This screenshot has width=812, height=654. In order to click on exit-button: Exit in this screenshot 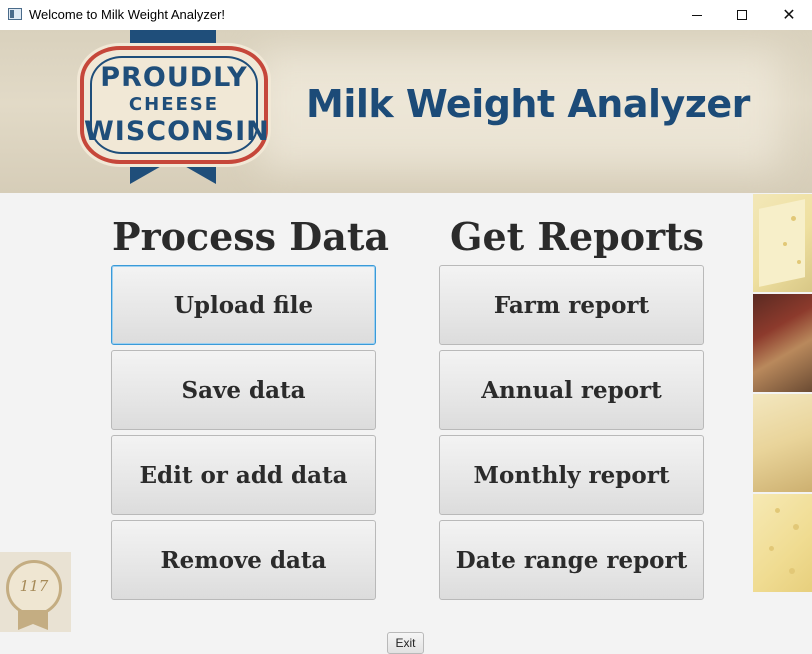, I will do `click(405, 643)`.